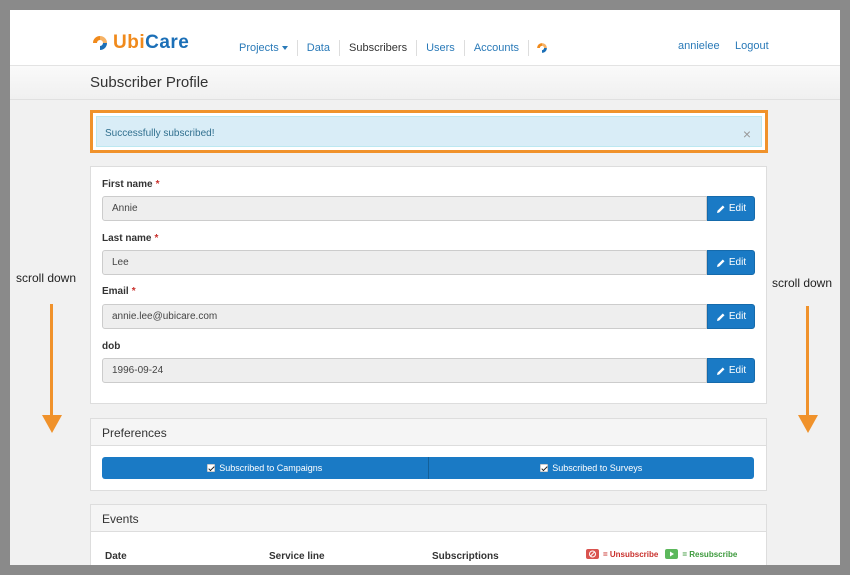 Image resolution: width=850 pixels, height=575 pixels. I want to click on main-nav: Projects Data Subscribers Users Accounts, so click(389, 48).